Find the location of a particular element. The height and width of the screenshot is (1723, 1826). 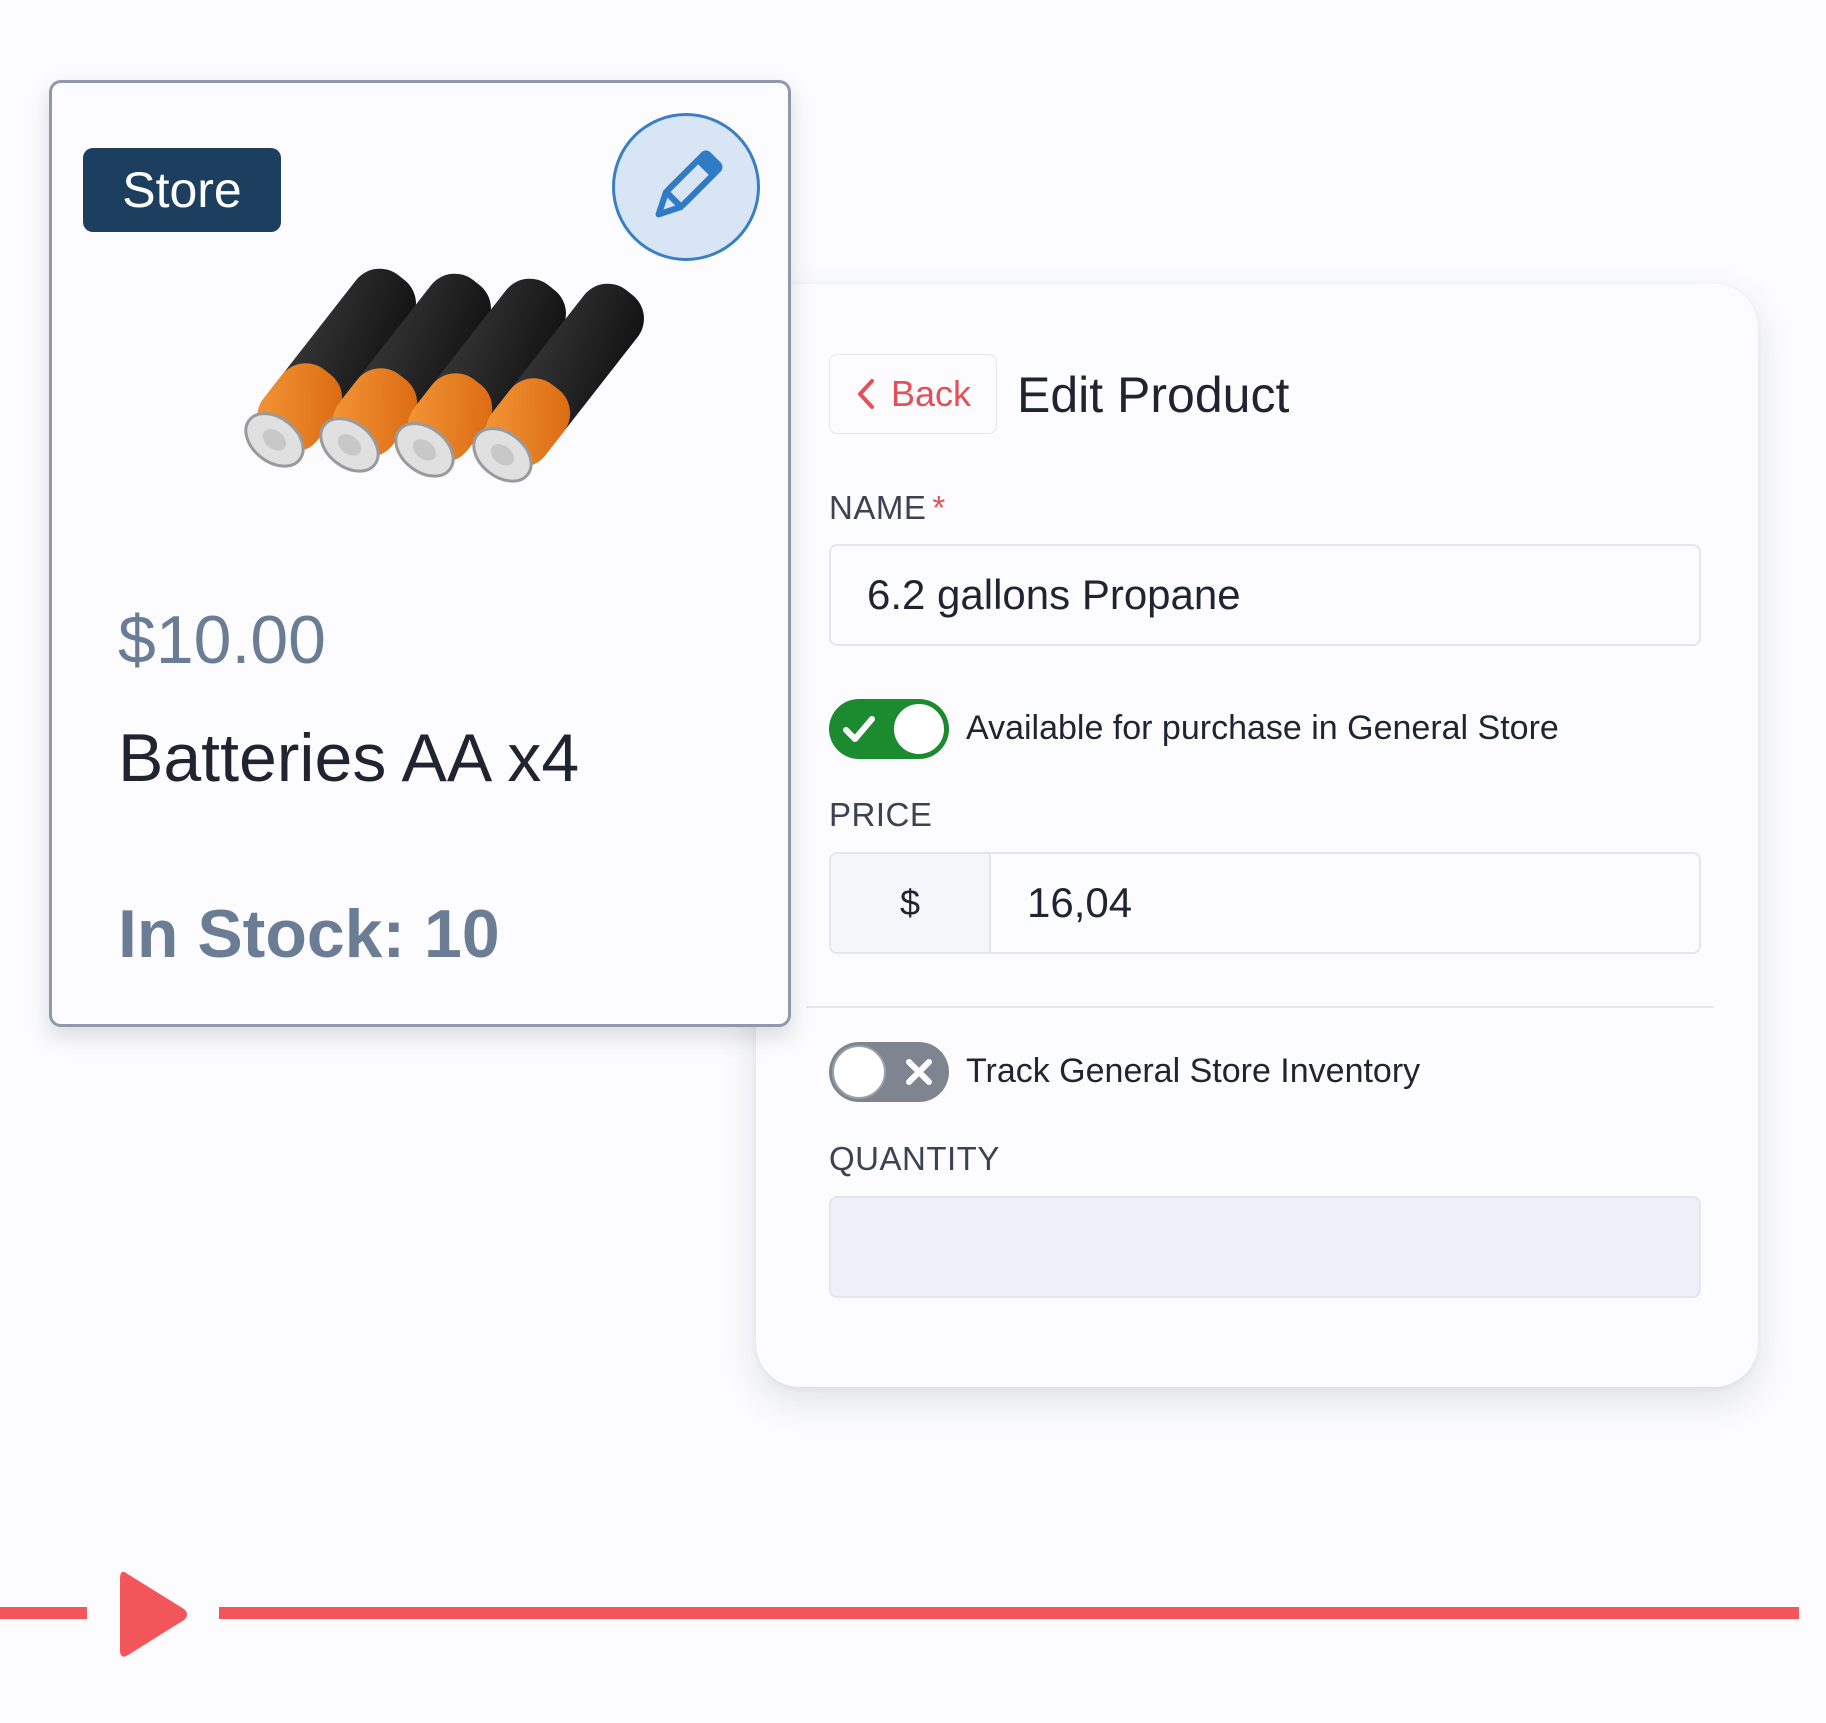

name-input: 6.2 gallons Propane is located at coordinates (1265, 595).